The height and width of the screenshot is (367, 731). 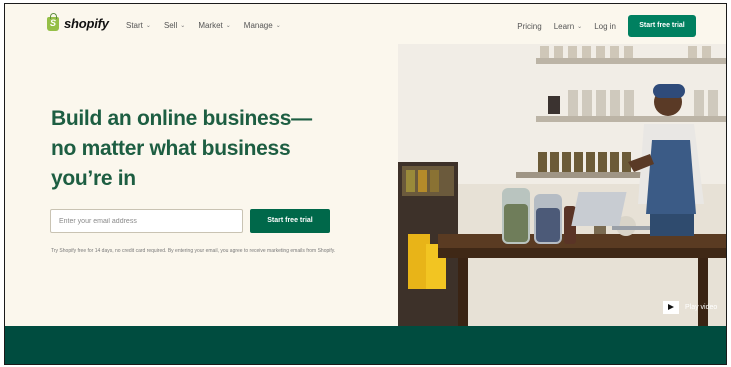 I want to click on nav-item-label: Sell, so click(x=170, y=25).